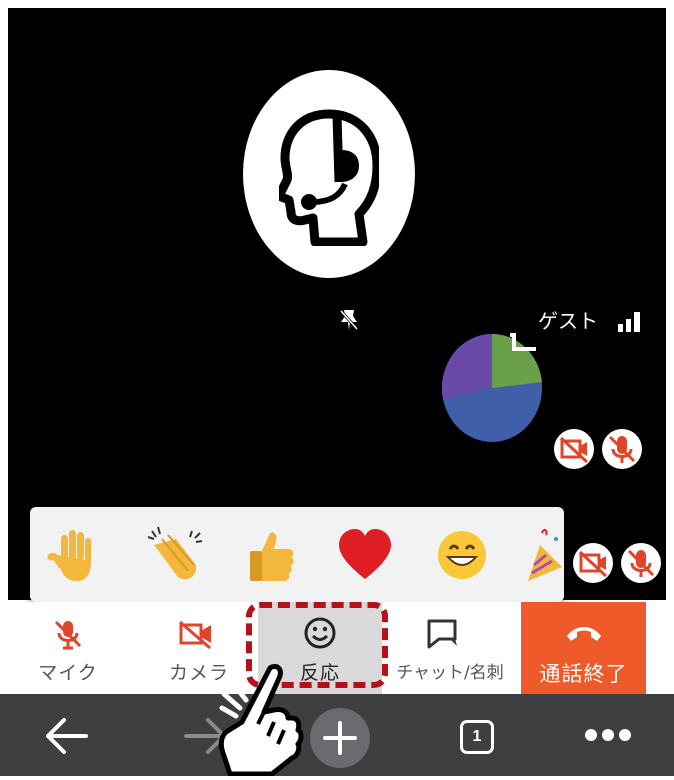  What do you see at coordinates (477, 737) in the screenshot?
I see `tab-count-button: 1` at bounding box center [477, 737].